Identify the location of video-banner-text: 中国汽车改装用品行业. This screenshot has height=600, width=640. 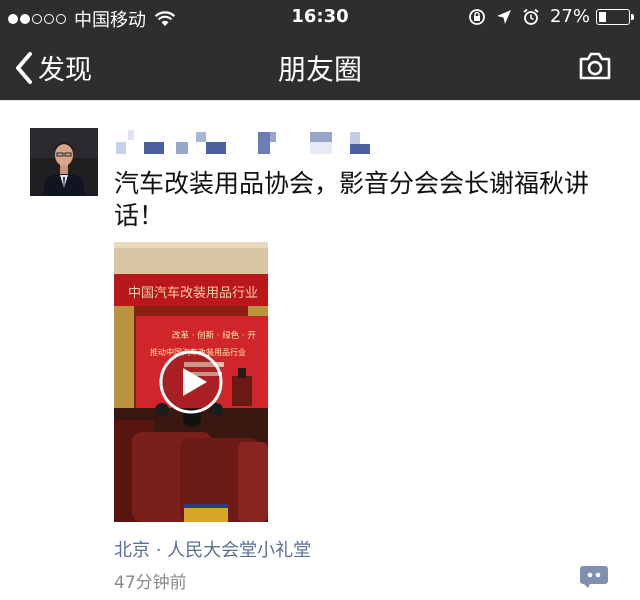
(193, 293).